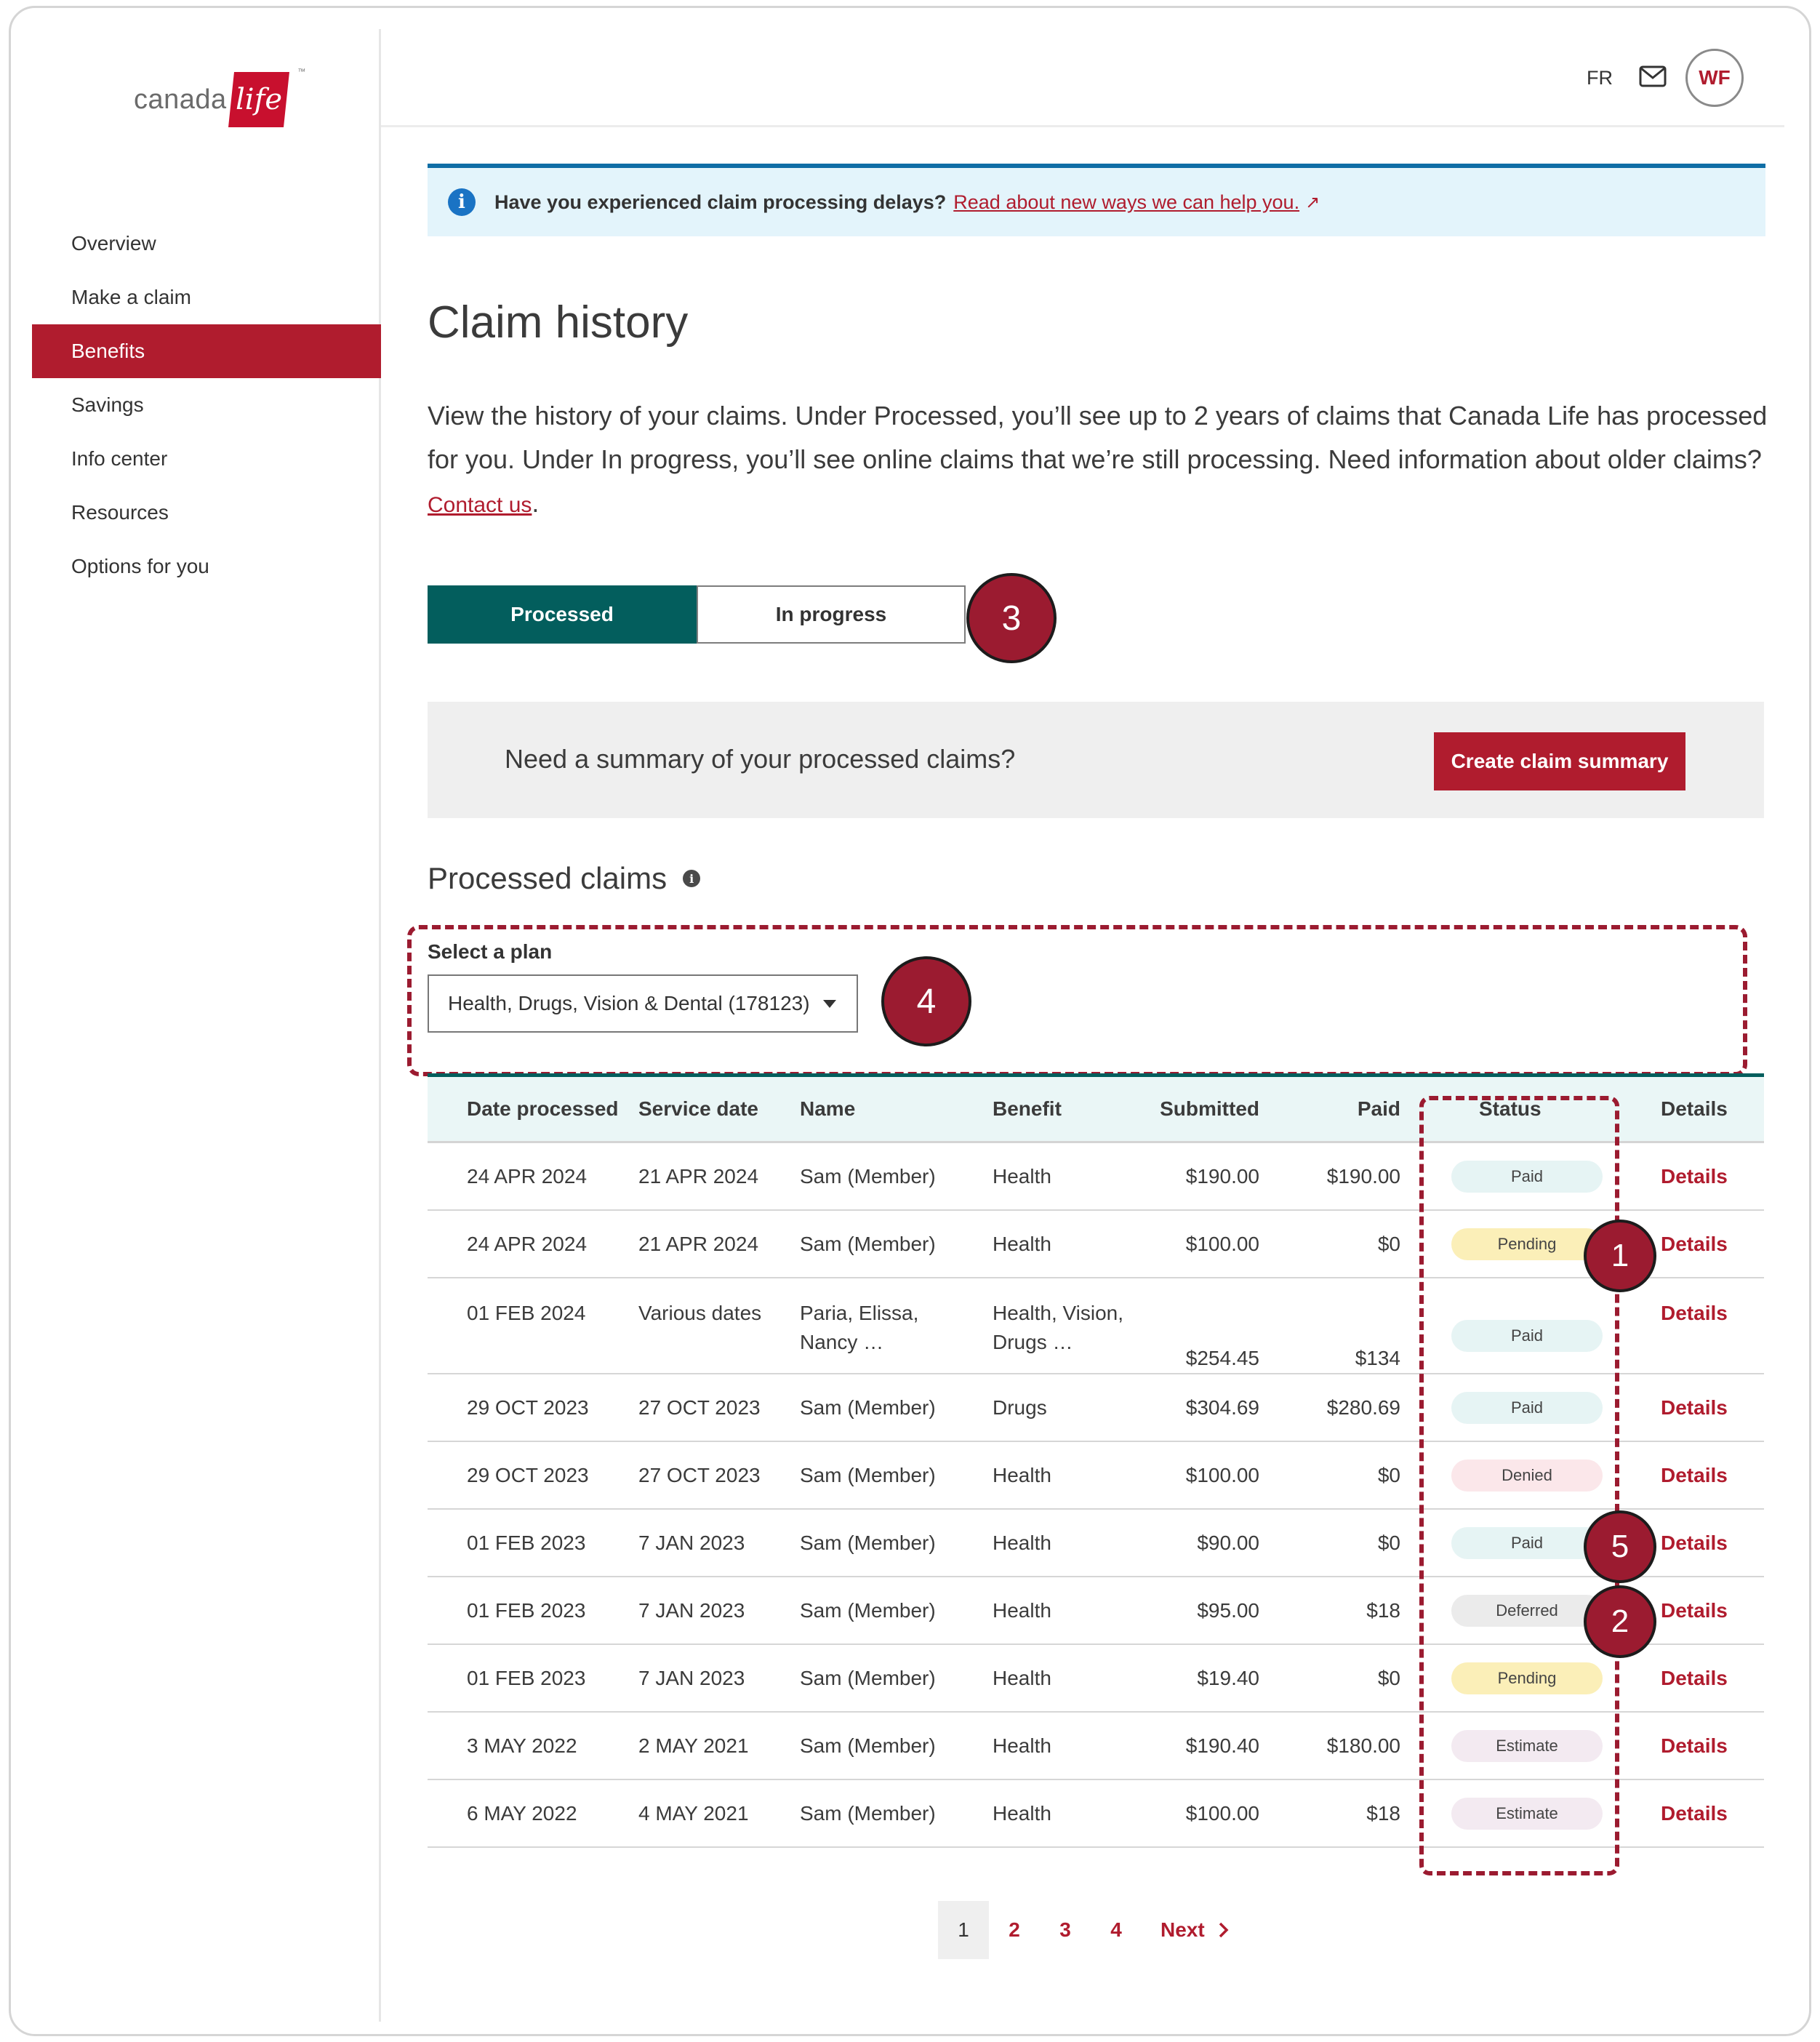  What do you see at coordinates (827, 1109) in the screenshot?
I see `col-name: Name` at bounding box center [827, 1109].